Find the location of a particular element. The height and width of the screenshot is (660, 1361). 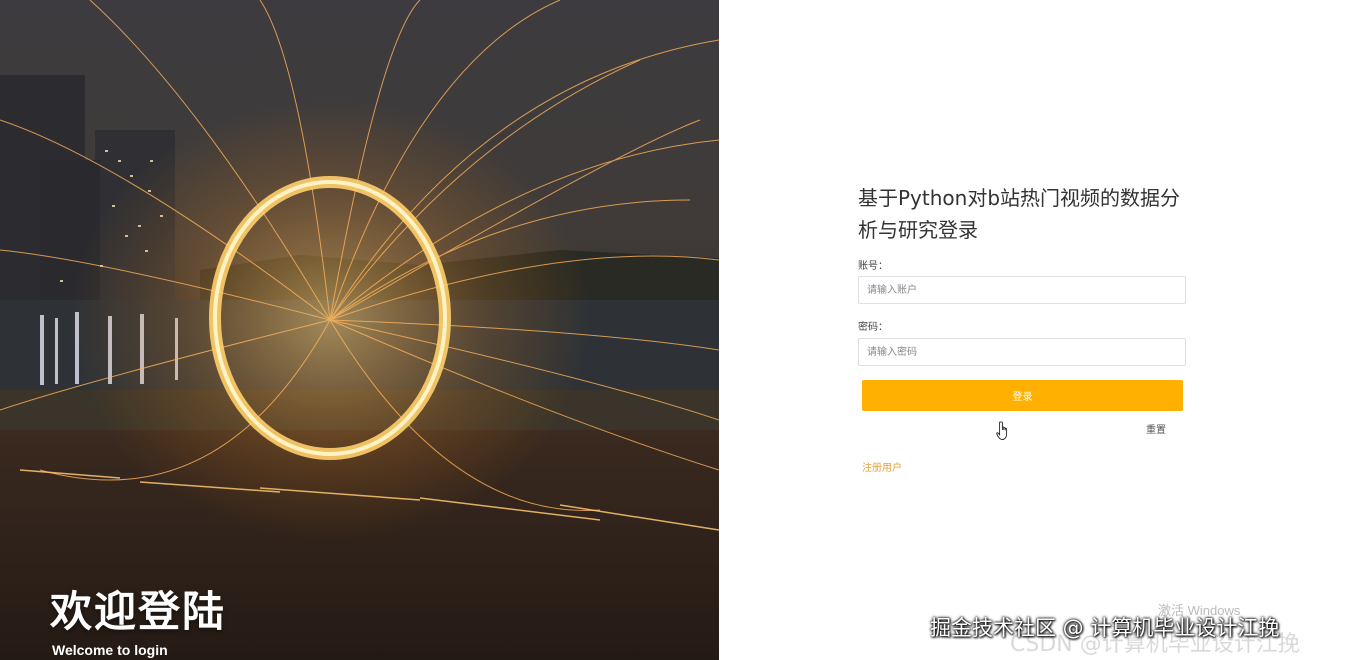

account-label: 账号： is located at coordinates (873, 266).